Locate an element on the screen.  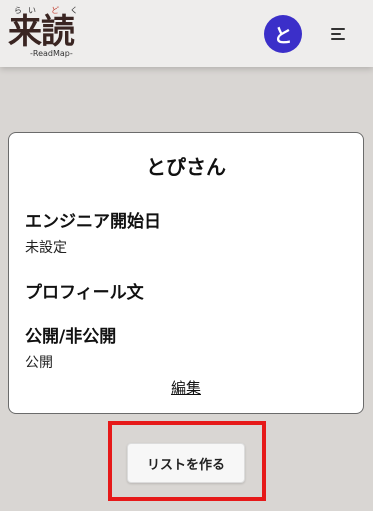
hamburger-icon is located at coordinates (338, 34).